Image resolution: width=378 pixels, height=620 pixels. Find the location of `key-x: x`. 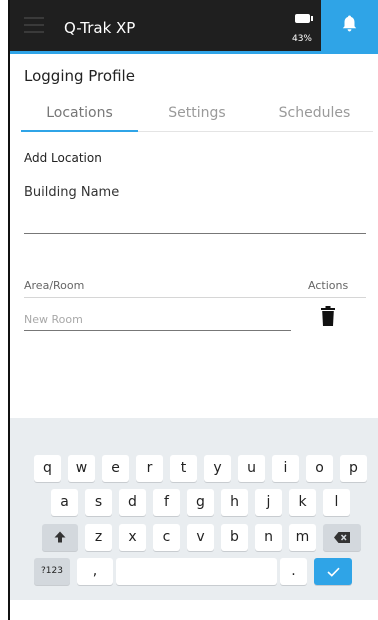

key-x: x is located at coordinates (132, 537).